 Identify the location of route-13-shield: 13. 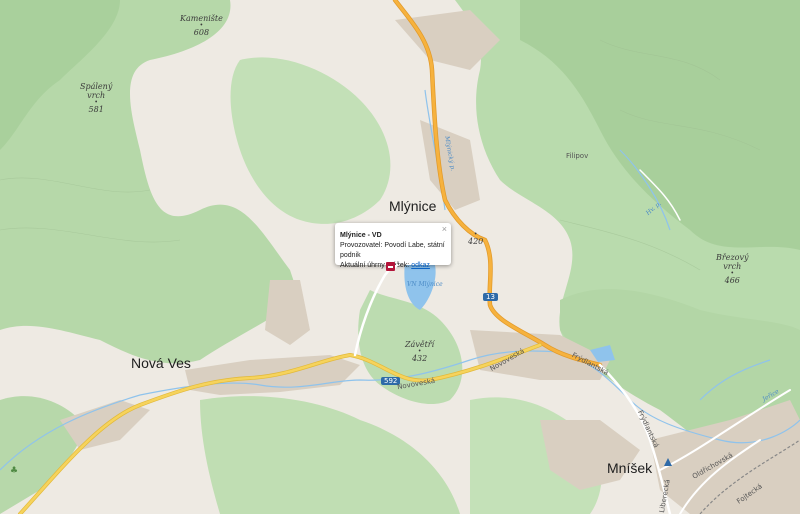
(490, 297).